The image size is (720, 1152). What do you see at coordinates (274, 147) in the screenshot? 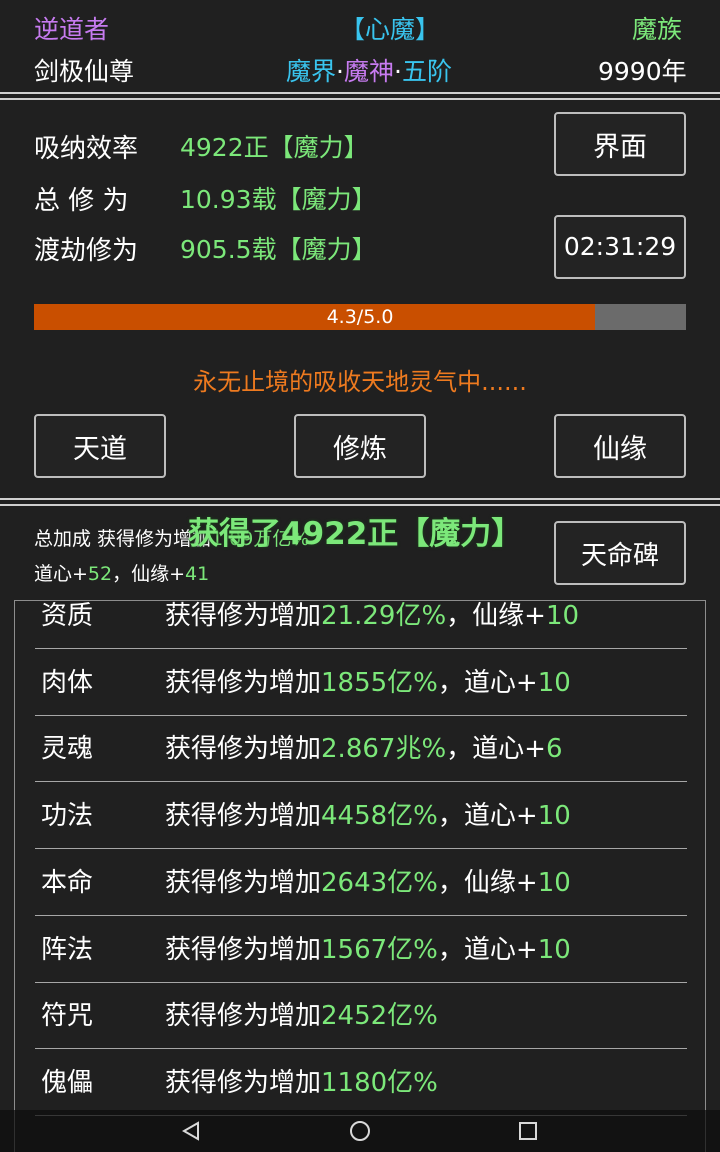
I see `absorb-value: 4922正【魔力】` at bounding box center [274, 147].